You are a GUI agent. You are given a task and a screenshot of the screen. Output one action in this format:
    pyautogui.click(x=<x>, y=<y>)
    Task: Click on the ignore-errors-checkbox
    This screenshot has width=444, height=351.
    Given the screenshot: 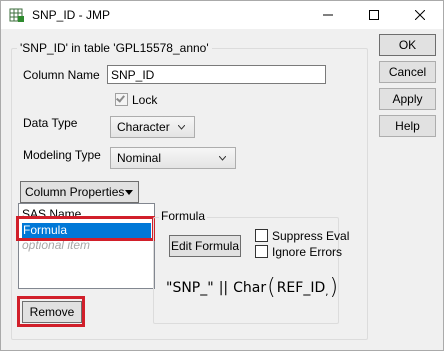 What is the action you would take?
    pyautogui.click(x=261, y=251)
    